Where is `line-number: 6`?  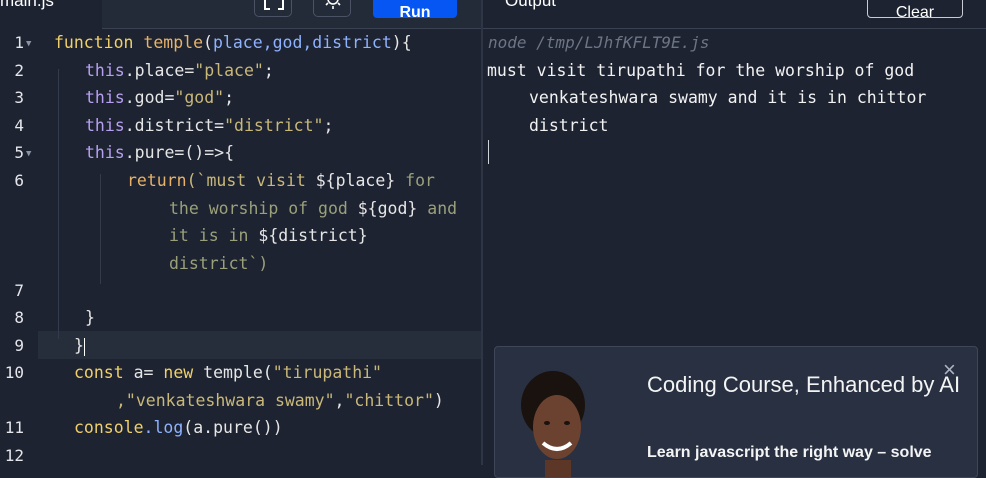 line-number: 6 is located at coordinates (19, 180).